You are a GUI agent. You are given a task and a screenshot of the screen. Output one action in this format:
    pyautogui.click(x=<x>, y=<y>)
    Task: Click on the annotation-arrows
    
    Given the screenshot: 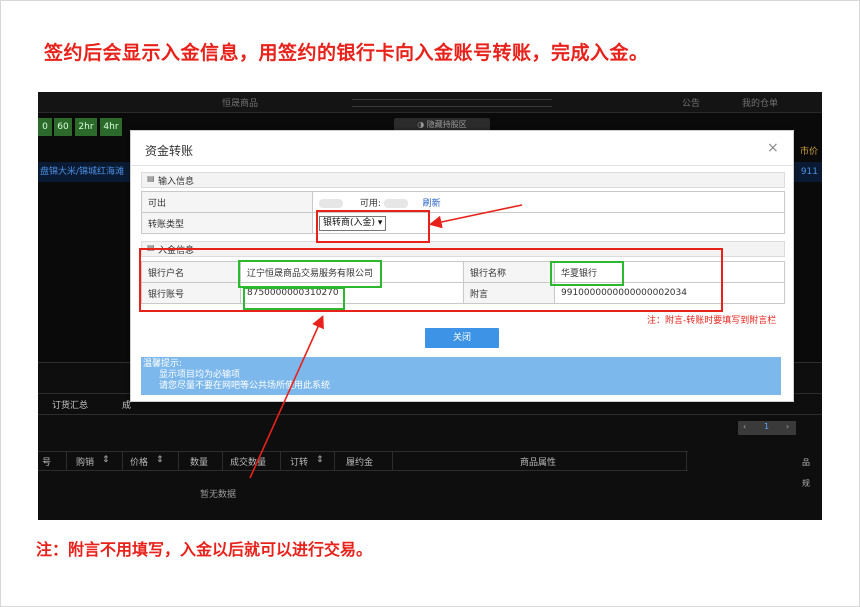 What is the action you would take?
    pyautogui.click(x=386, y=341)
    